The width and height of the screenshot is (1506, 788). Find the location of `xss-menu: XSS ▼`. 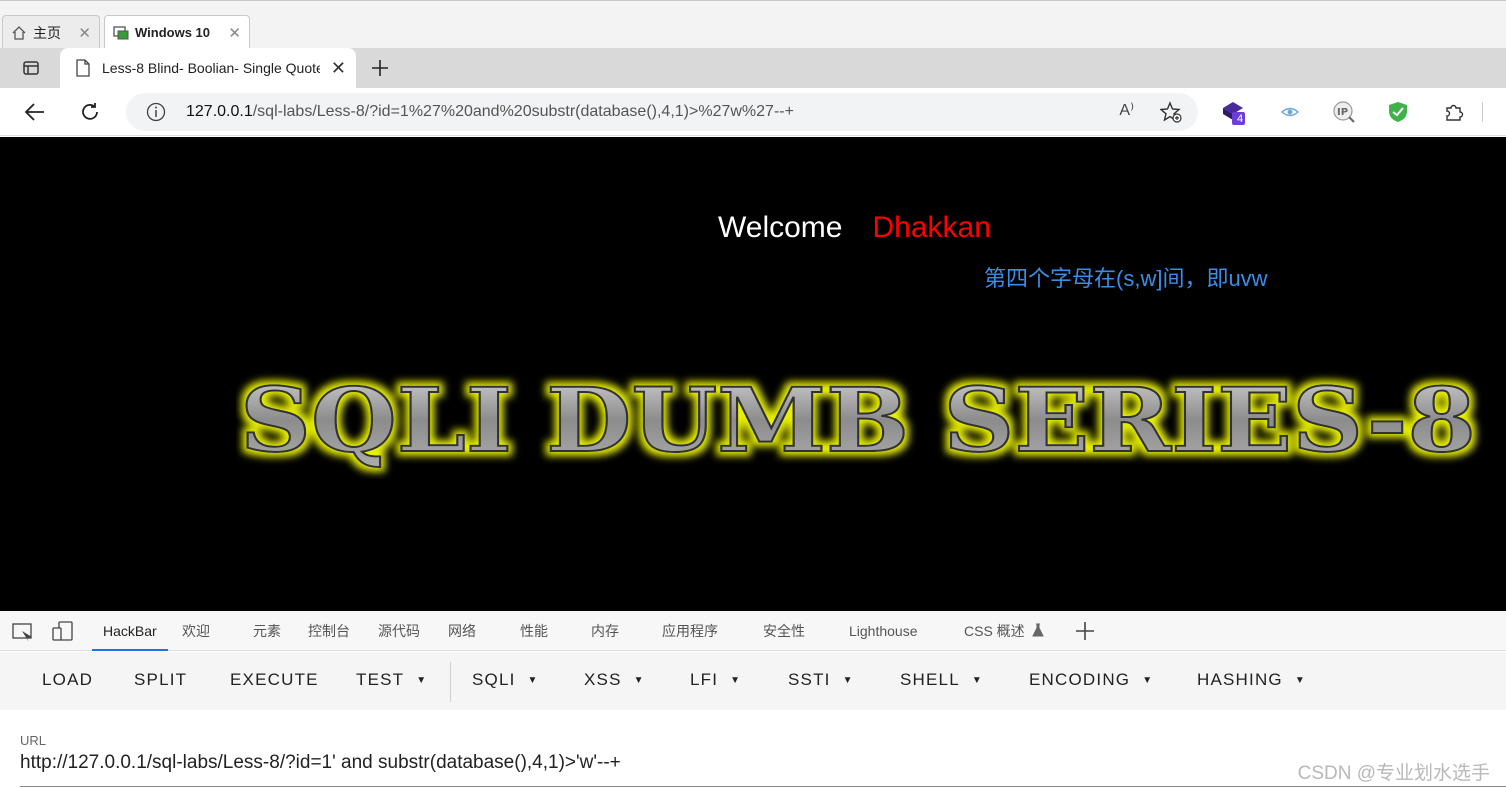

xss-menu: XSS ▼ is located at coordinates (614, 680).